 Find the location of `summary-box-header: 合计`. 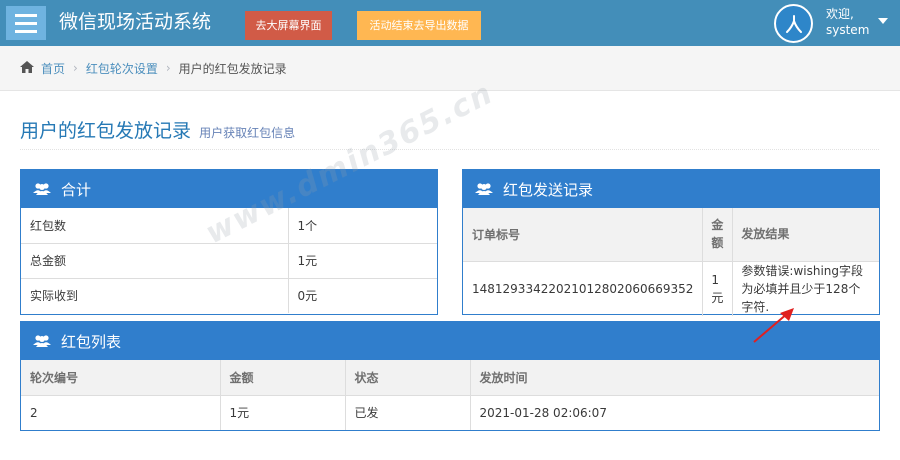

summary-box-header: 合计 is located at coordinates (229, 189).